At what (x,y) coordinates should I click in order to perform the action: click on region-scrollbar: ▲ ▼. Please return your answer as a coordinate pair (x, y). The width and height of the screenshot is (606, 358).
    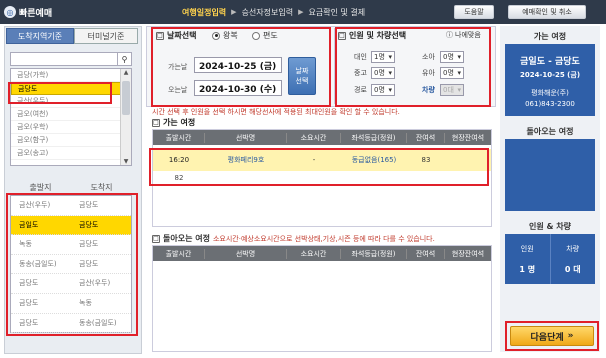
    Looking at the image, I should click on (125, 117).